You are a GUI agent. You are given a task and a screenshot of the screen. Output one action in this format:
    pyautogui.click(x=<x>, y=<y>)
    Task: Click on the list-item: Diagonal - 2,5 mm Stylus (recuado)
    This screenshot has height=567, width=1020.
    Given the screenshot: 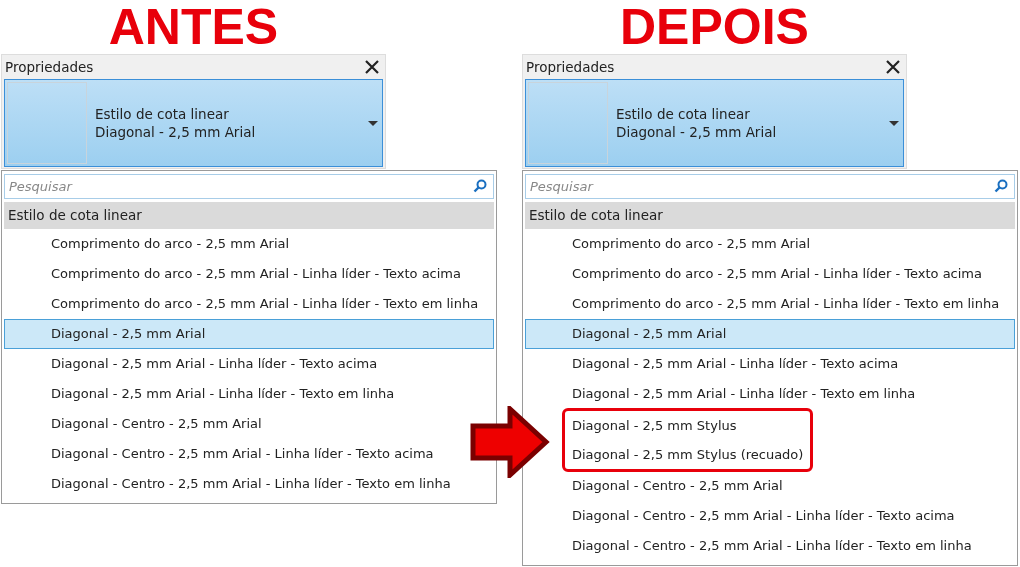 What is the action you would take?
    pyautogui.click(x=688, y=454)
    